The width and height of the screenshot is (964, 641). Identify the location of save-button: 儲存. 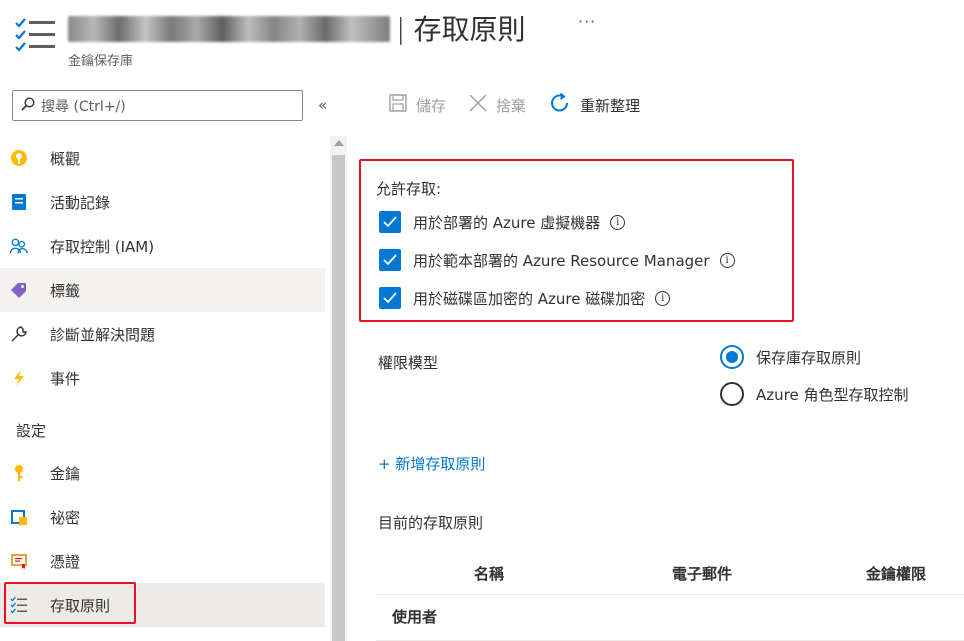
(417, 105).